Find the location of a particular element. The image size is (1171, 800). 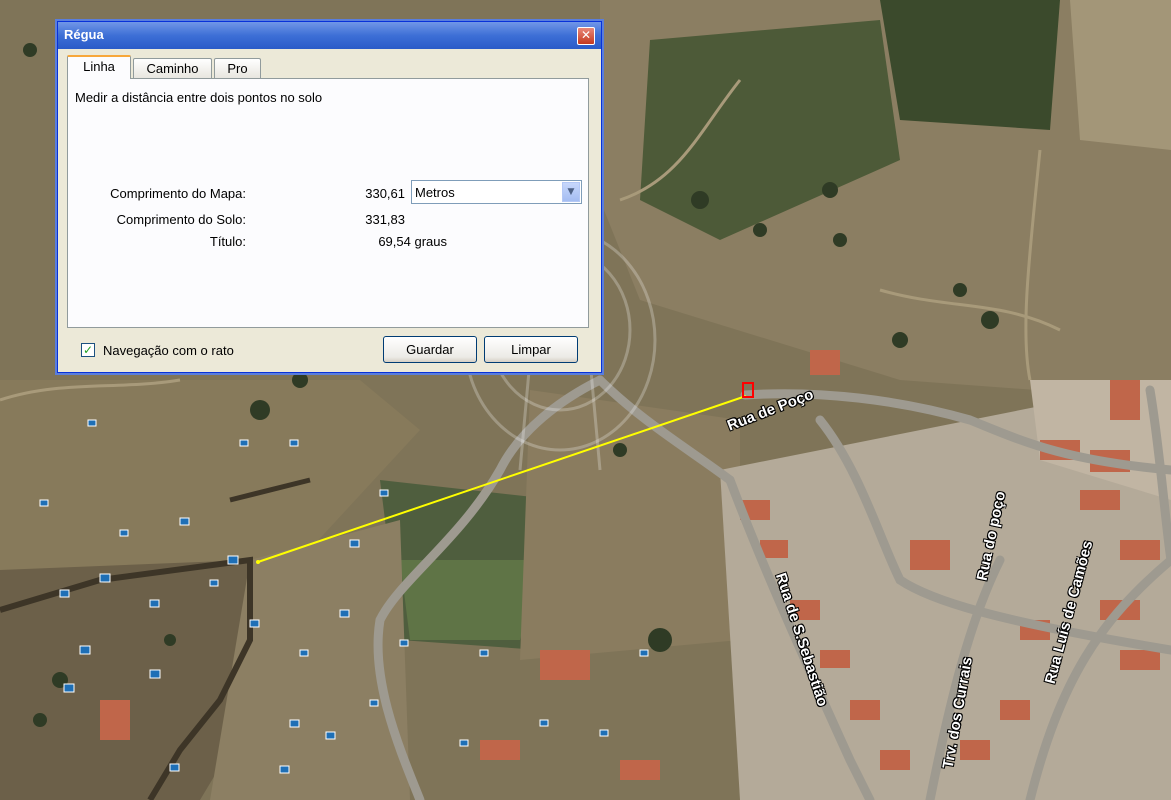

heading-label: Título: is located at coordinates (227, 241).